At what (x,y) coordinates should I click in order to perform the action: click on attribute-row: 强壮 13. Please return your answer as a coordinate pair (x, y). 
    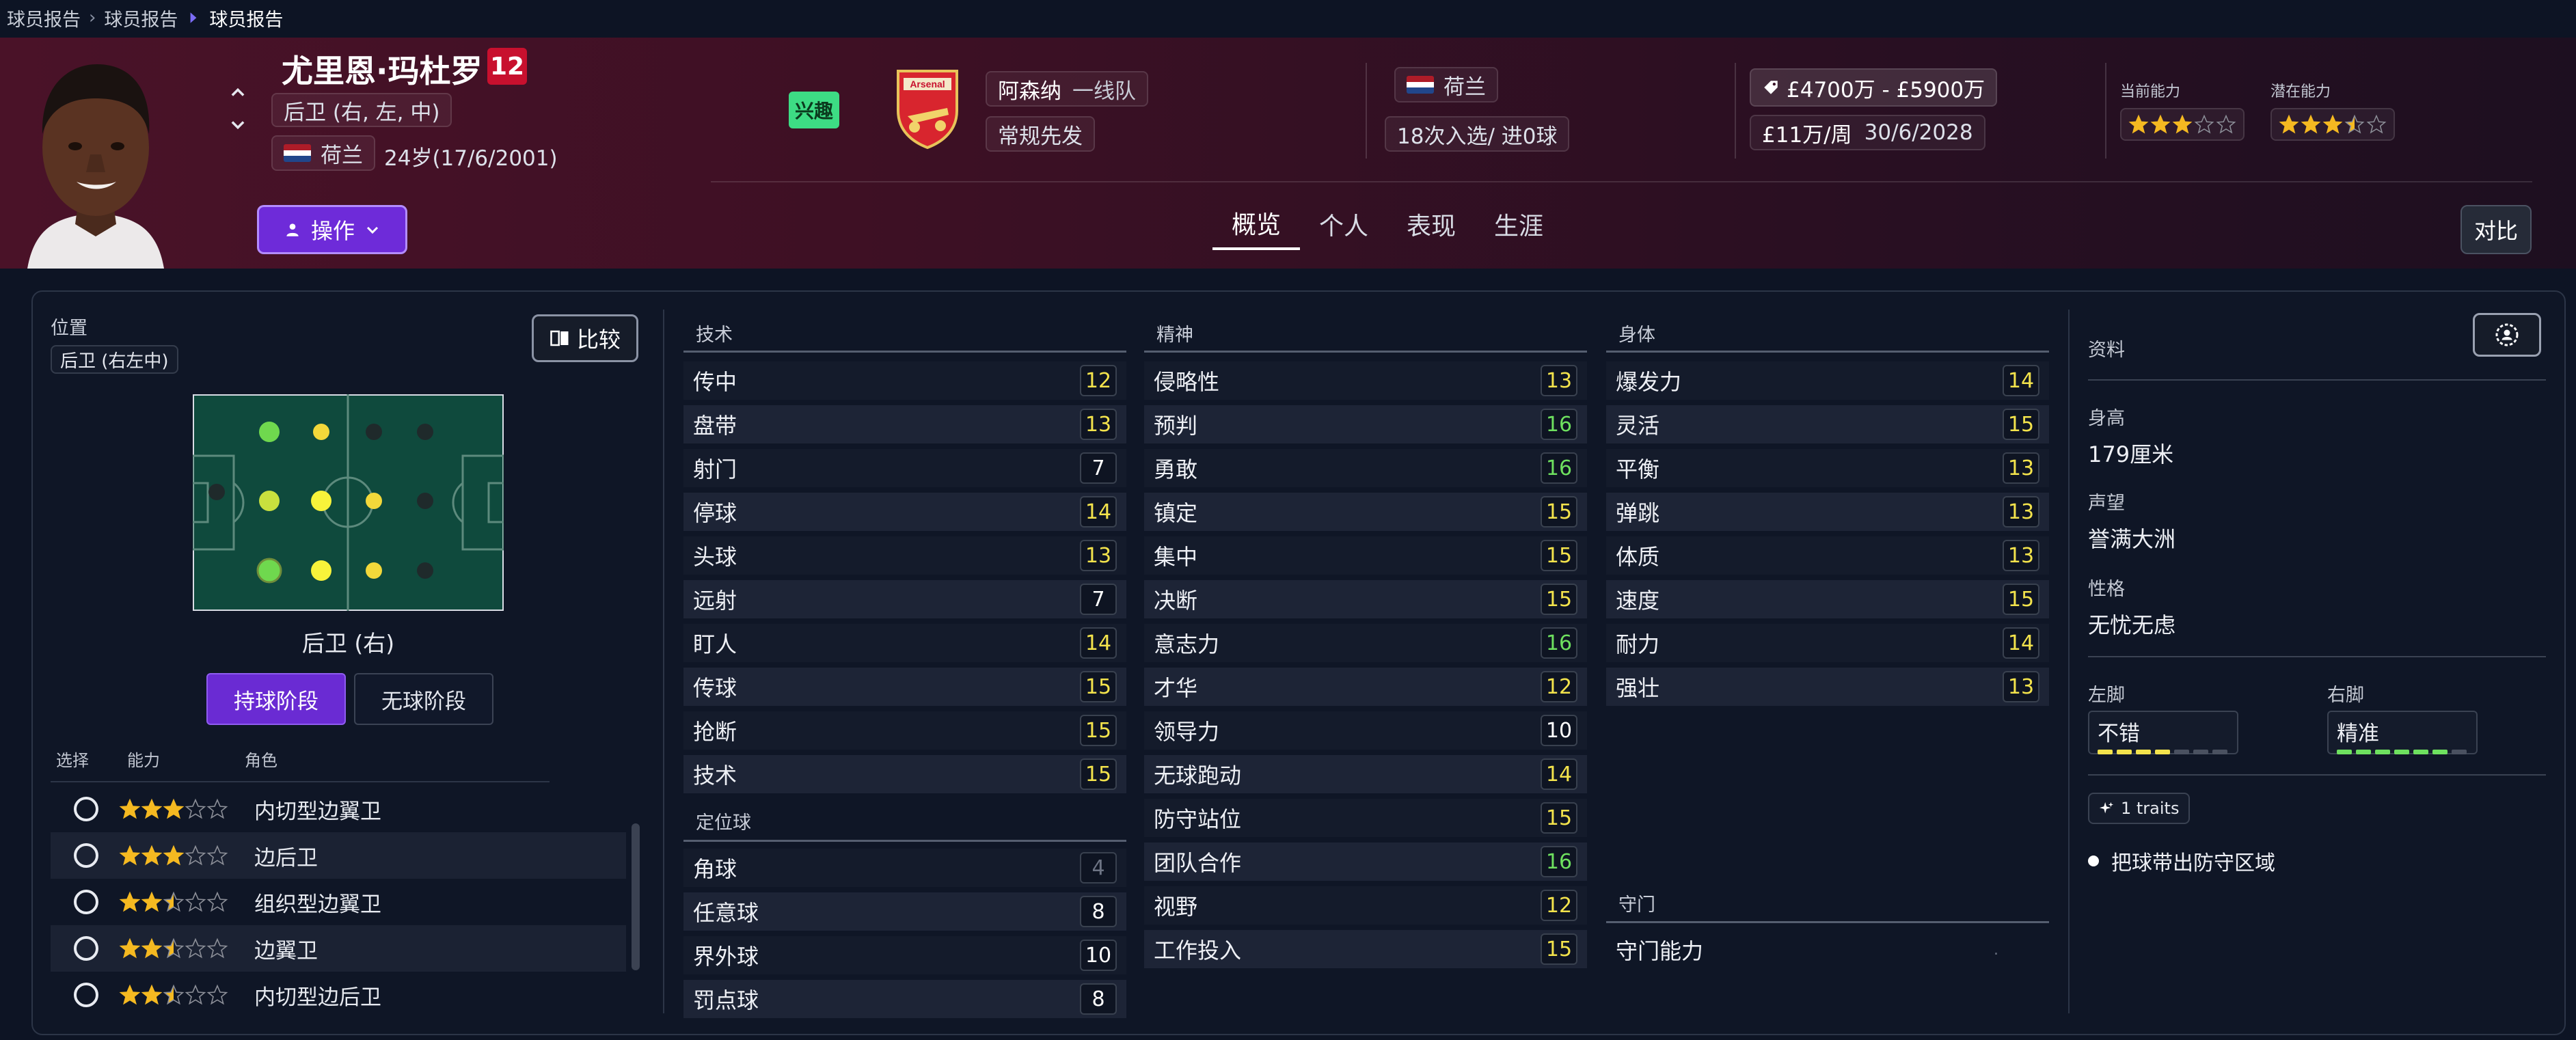
    Looking at the image, I should click on (1828, 687).